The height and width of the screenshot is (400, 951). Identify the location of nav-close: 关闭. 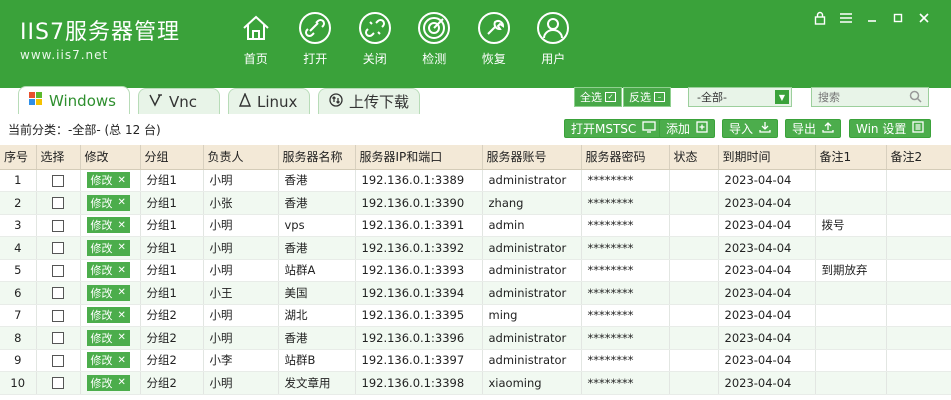
(375, 38).